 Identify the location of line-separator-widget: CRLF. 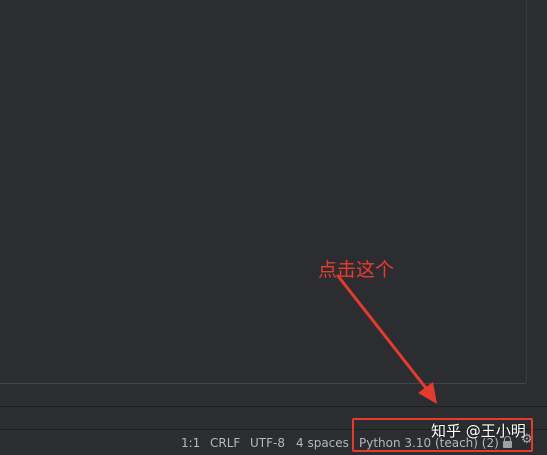
(225, 443).